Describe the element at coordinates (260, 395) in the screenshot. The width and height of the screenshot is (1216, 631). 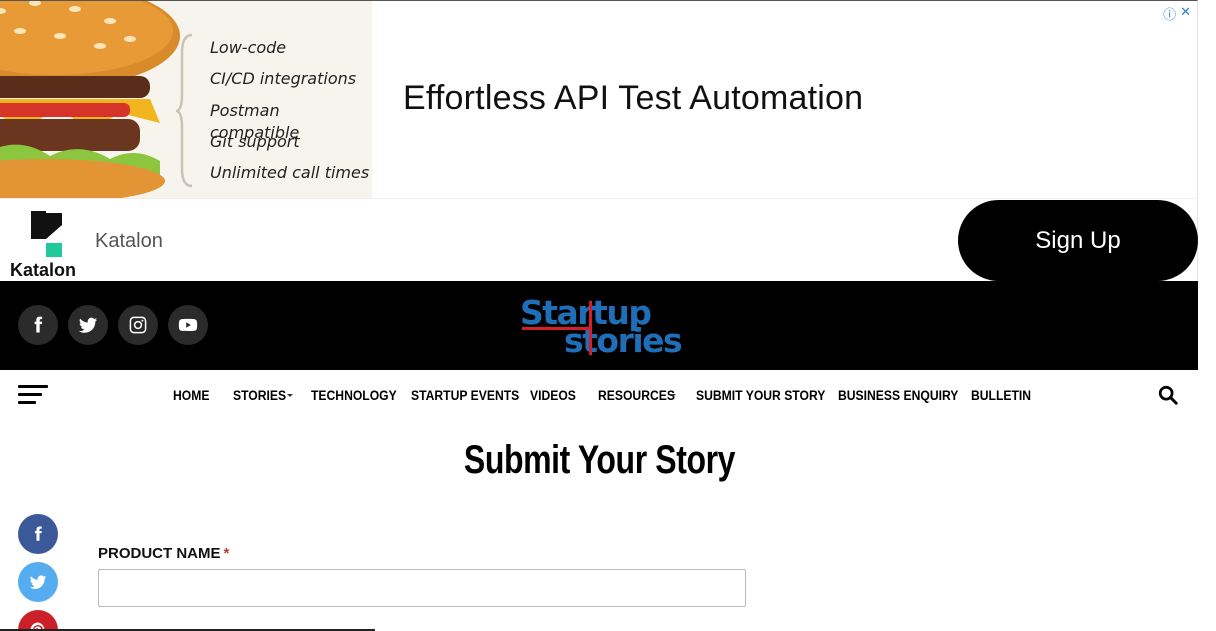
I see `nav-item-label: STORIES` at that location.